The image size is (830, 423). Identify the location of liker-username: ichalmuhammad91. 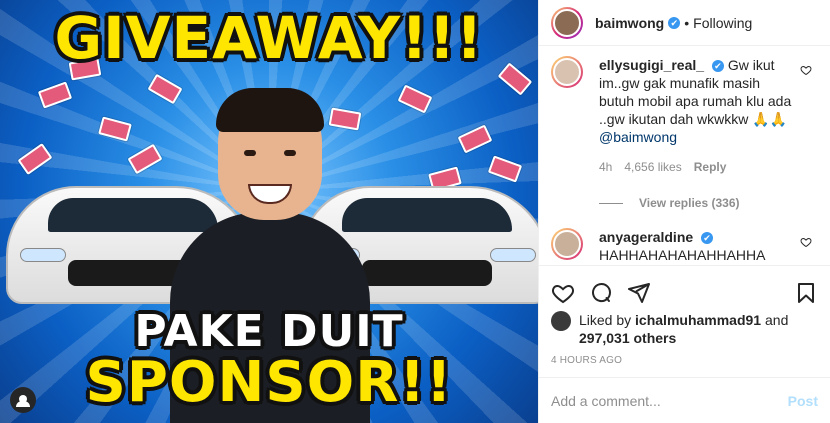
(698, 320).